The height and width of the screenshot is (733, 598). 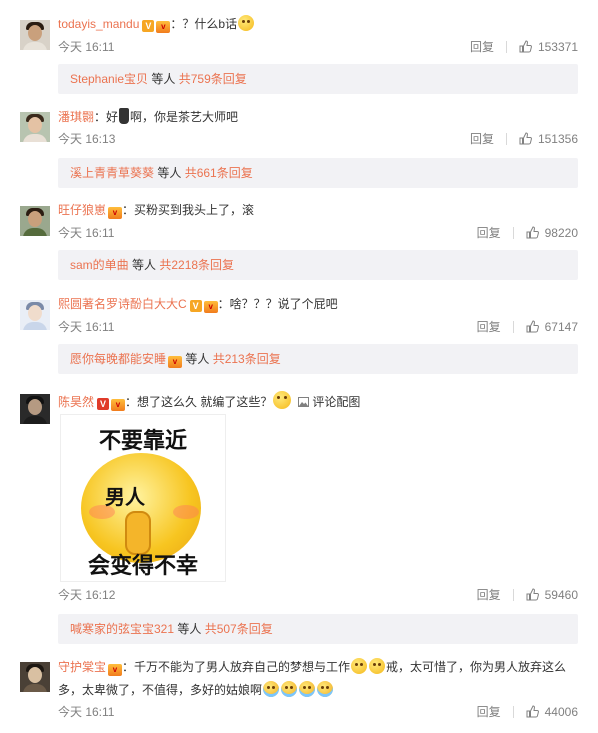 What do you see at coordinates (196, 265) in the screenshot?
I see `reply-total-link: 共2218条回复` at bounding box center [196, 265].